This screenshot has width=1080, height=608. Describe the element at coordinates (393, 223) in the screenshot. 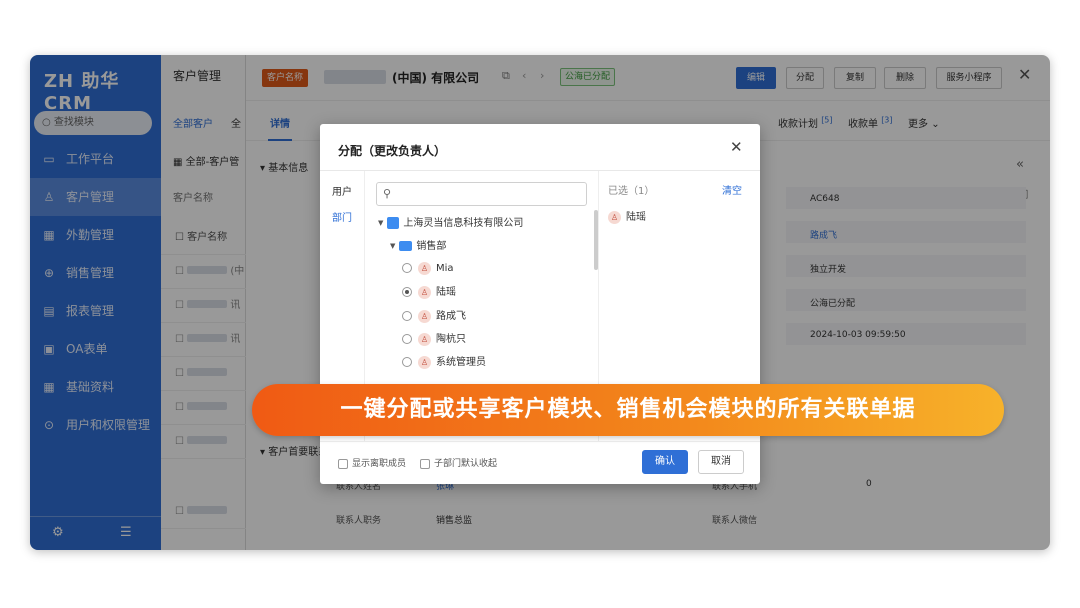

I see `company-icon` at that location.